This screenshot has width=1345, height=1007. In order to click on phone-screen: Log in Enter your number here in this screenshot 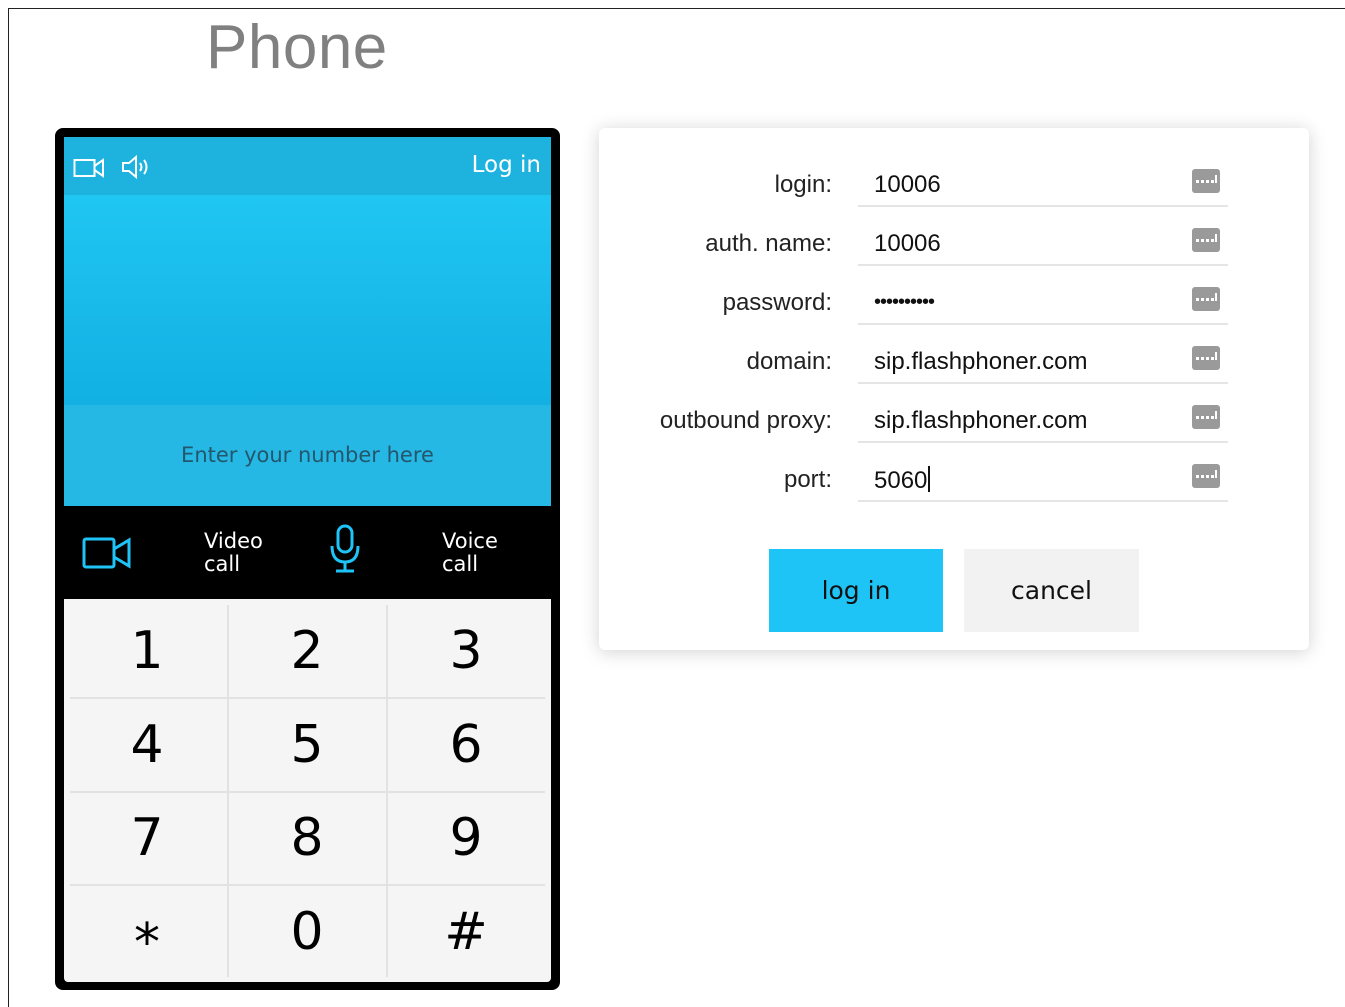, I will do `click(307, 321)`.